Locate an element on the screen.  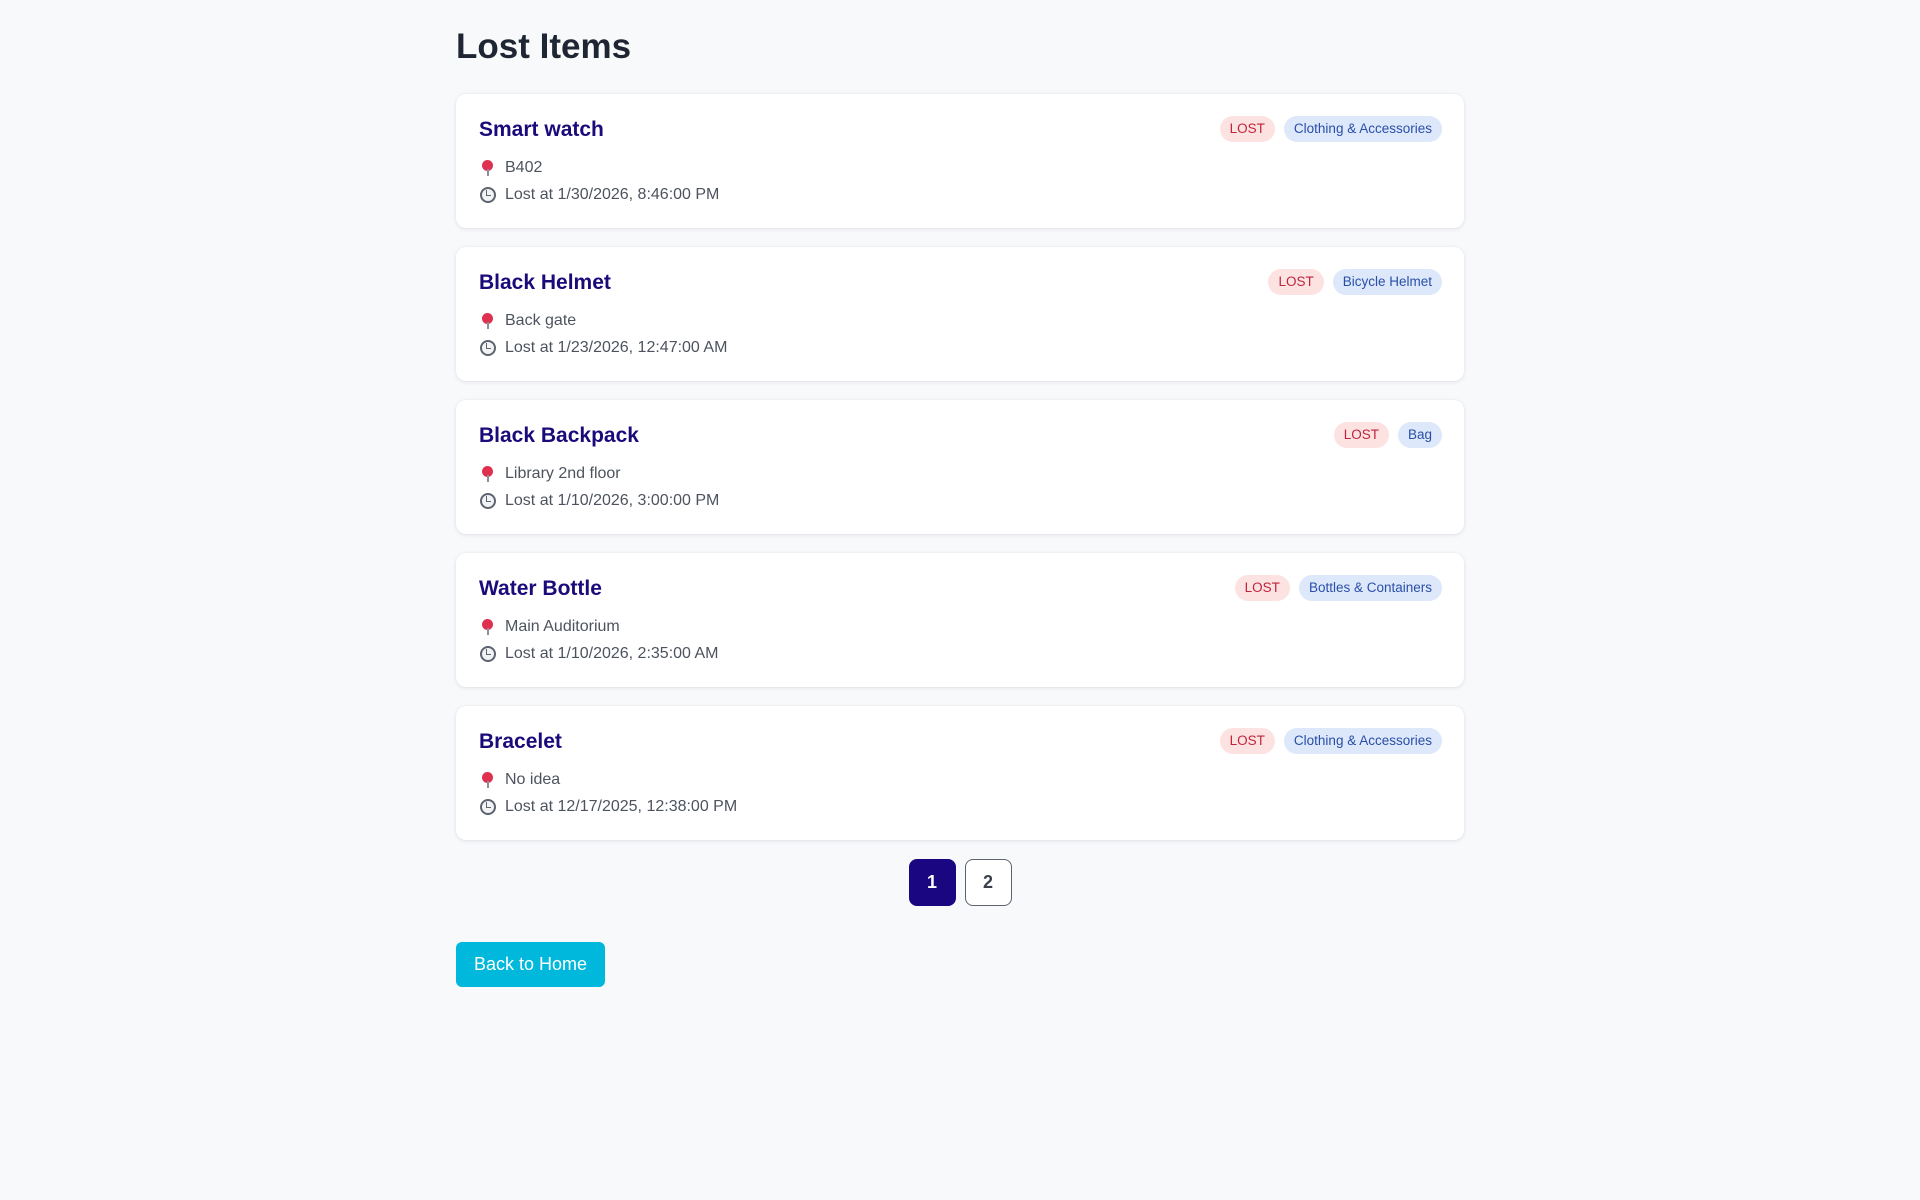
back-to-home-button: Back to Home is located at coordinates (531, 964).